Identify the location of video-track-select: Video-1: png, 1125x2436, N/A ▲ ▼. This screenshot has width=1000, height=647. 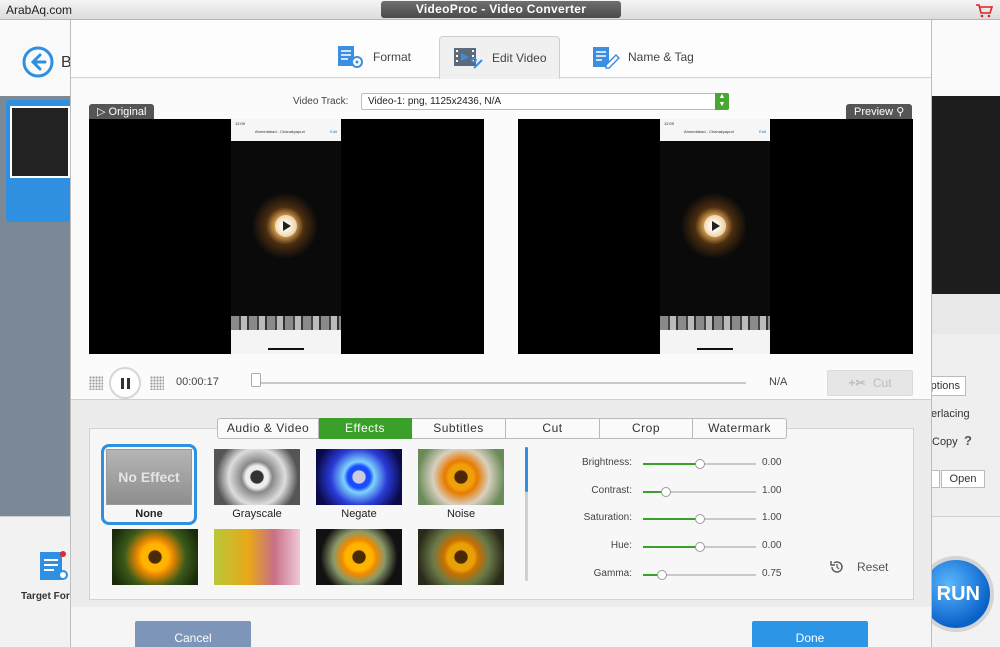
(545, 101).